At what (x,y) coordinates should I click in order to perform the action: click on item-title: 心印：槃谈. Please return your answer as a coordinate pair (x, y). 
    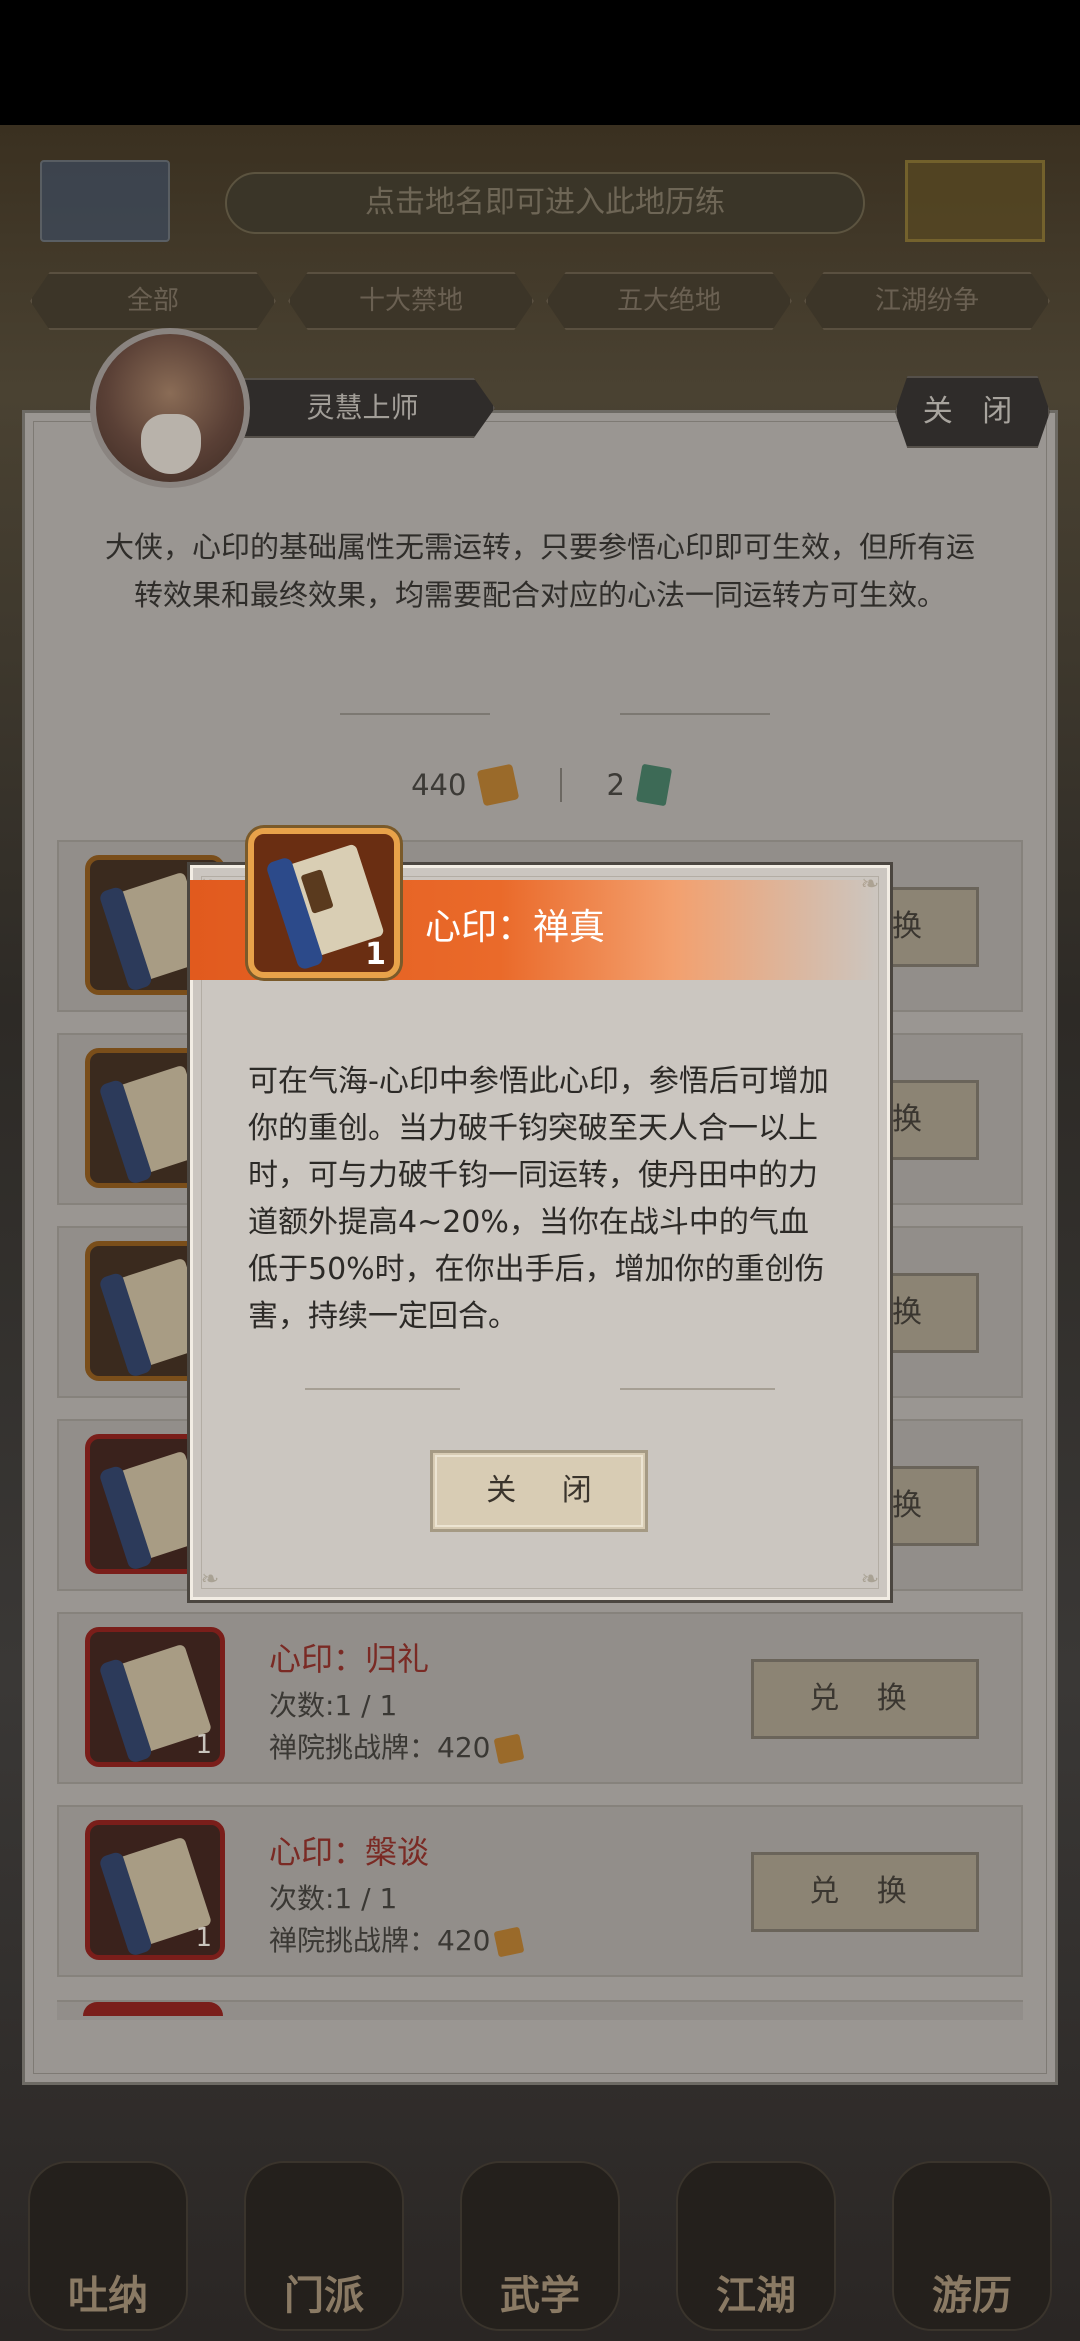
    Looking at the image, I should click on (349, 1852).